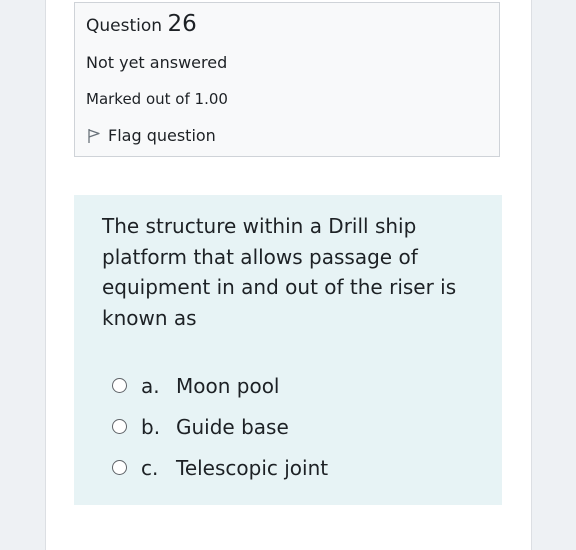 Image resolution: width=576 pixels, height=550 pixels. Describe the element at coordinates (124, 26) in the screenshot. I see `question-title-prefix: Question` at that location.